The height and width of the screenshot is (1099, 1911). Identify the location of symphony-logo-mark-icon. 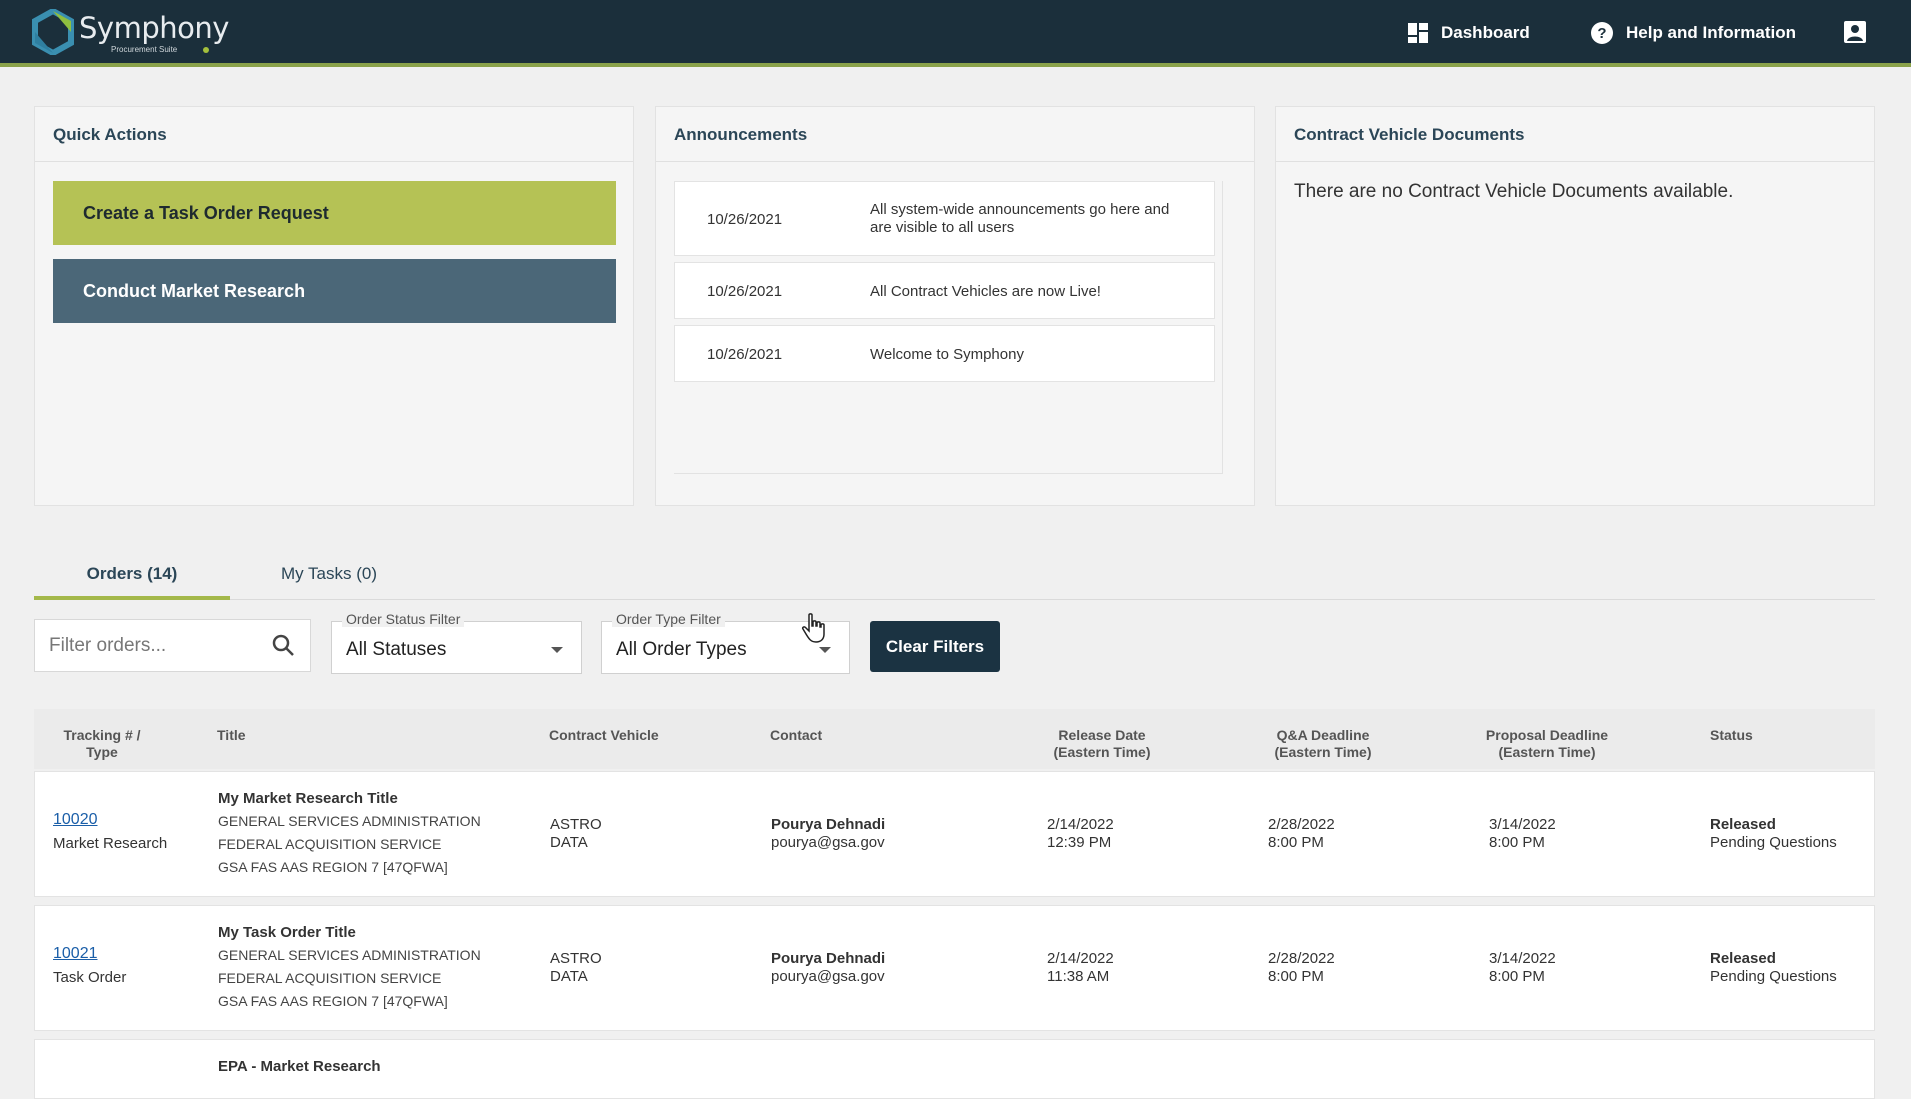
(53, 32).